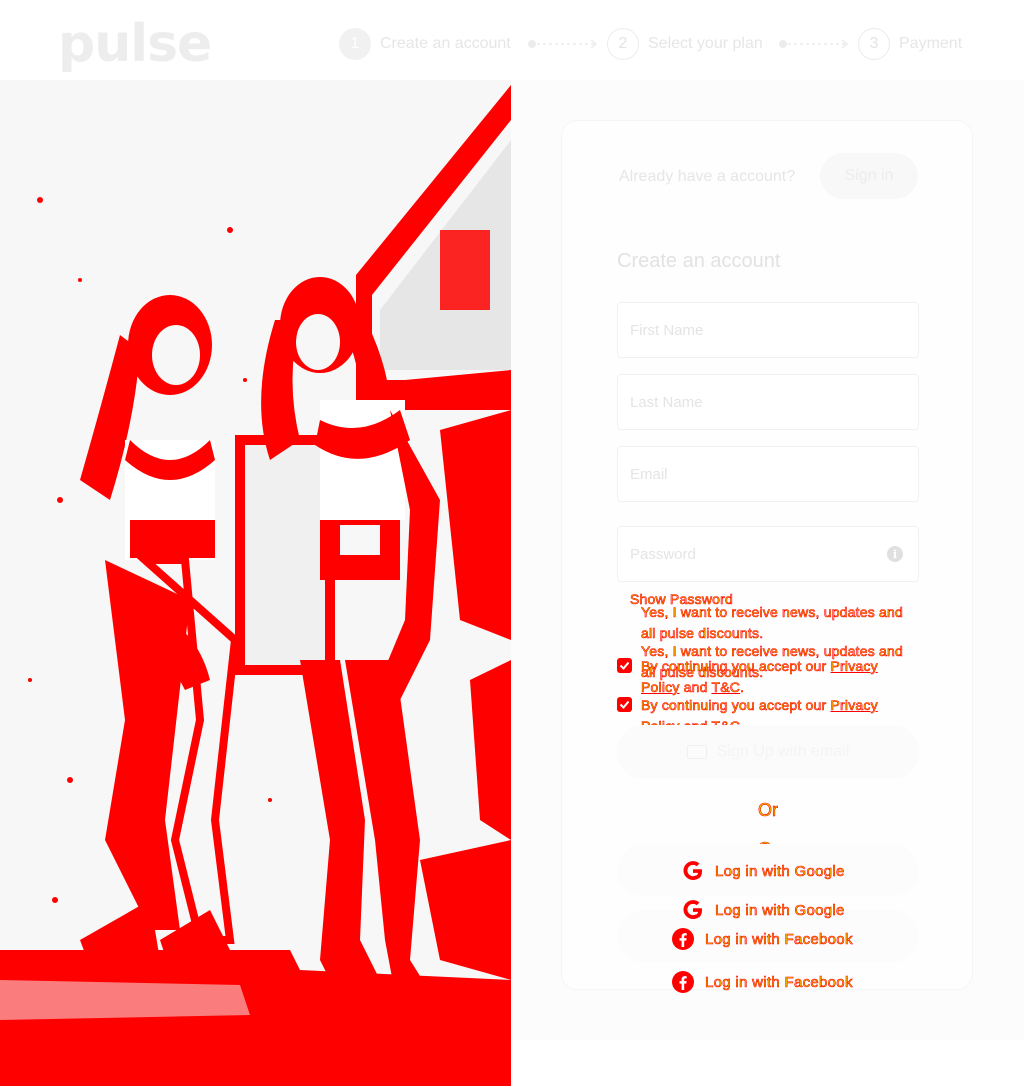  Describe the element at coordinates (445, 43) in the screenshot. I see `step-label-1: Create an account` at that location.